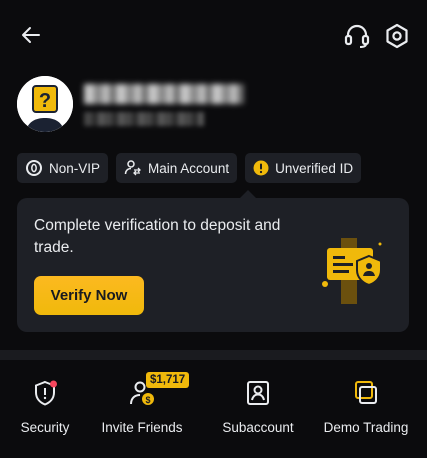 Image resolution: width=427 pixels, height=458 pixels. What do you see at coordinates (258, 393) in the screenshot?
I see `subaccount-icon` at bounding box center [258, 393].